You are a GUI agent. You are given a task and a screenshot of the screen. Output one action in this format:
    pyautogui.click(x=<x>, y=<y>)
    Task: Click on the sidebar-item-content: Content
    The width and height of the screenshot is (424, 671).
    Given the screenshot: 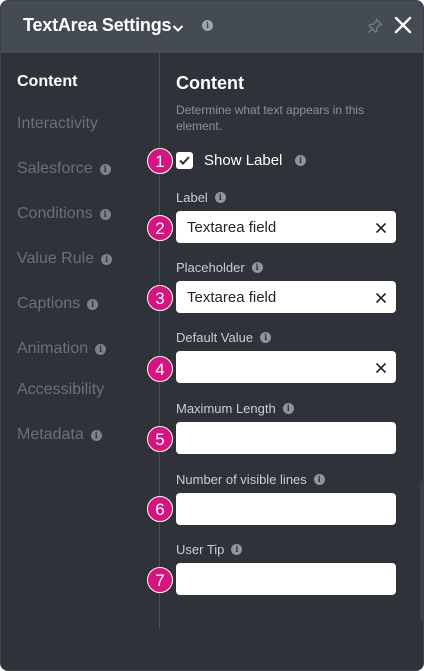 What is the action you would take?
    pyautogui.click(x=47, y=82)
    